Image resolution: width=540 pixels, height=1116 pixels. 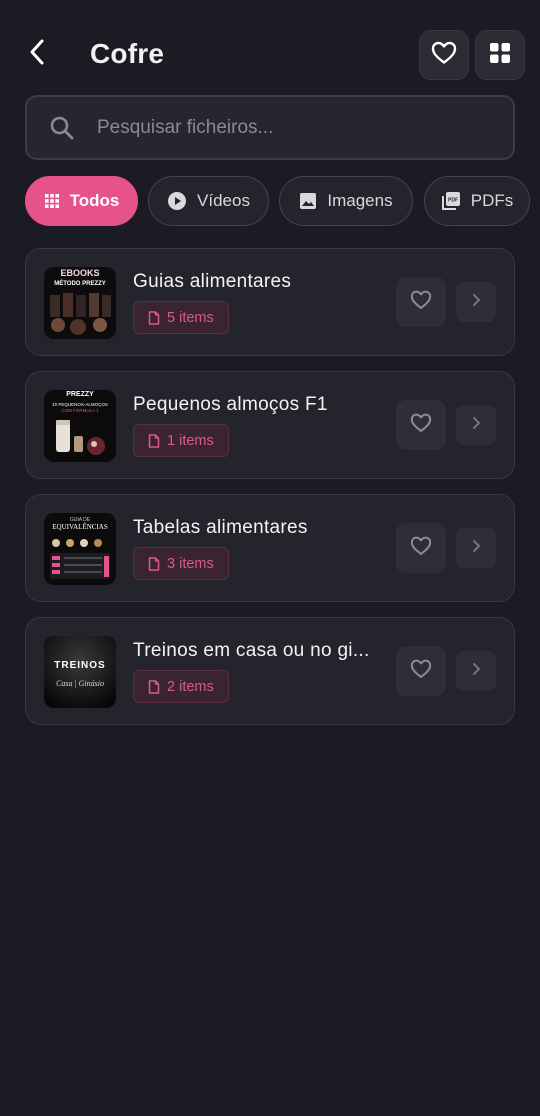 I want to click on back-button, so click(x=37, y=54).